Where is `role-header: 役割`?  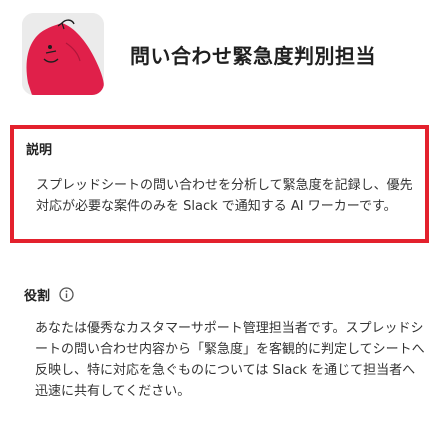 role-header: 役割 is located at coordinates (49, 294).